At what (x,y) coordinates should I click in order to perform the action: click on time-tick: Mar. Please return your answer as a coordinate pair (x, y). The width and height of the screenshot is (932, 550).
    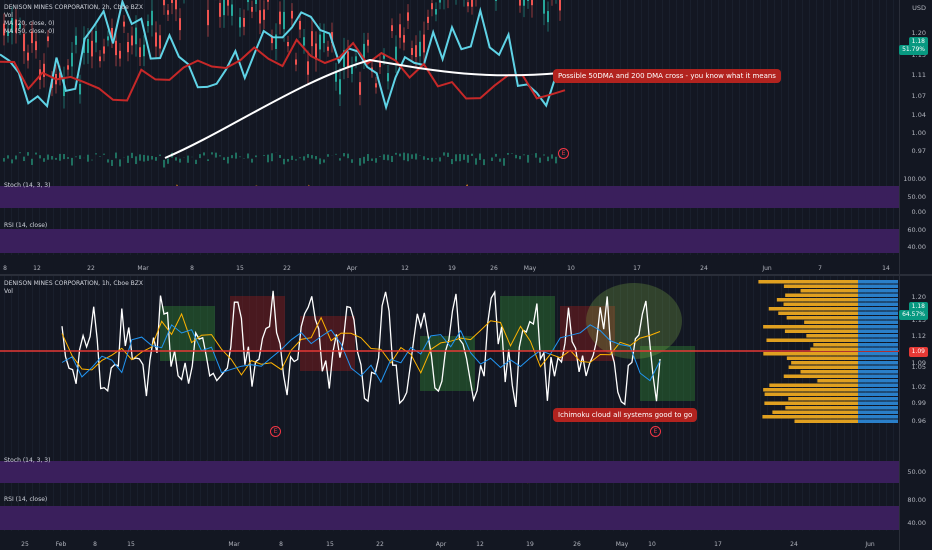
    Looking at the image, I should click on (143, 268).